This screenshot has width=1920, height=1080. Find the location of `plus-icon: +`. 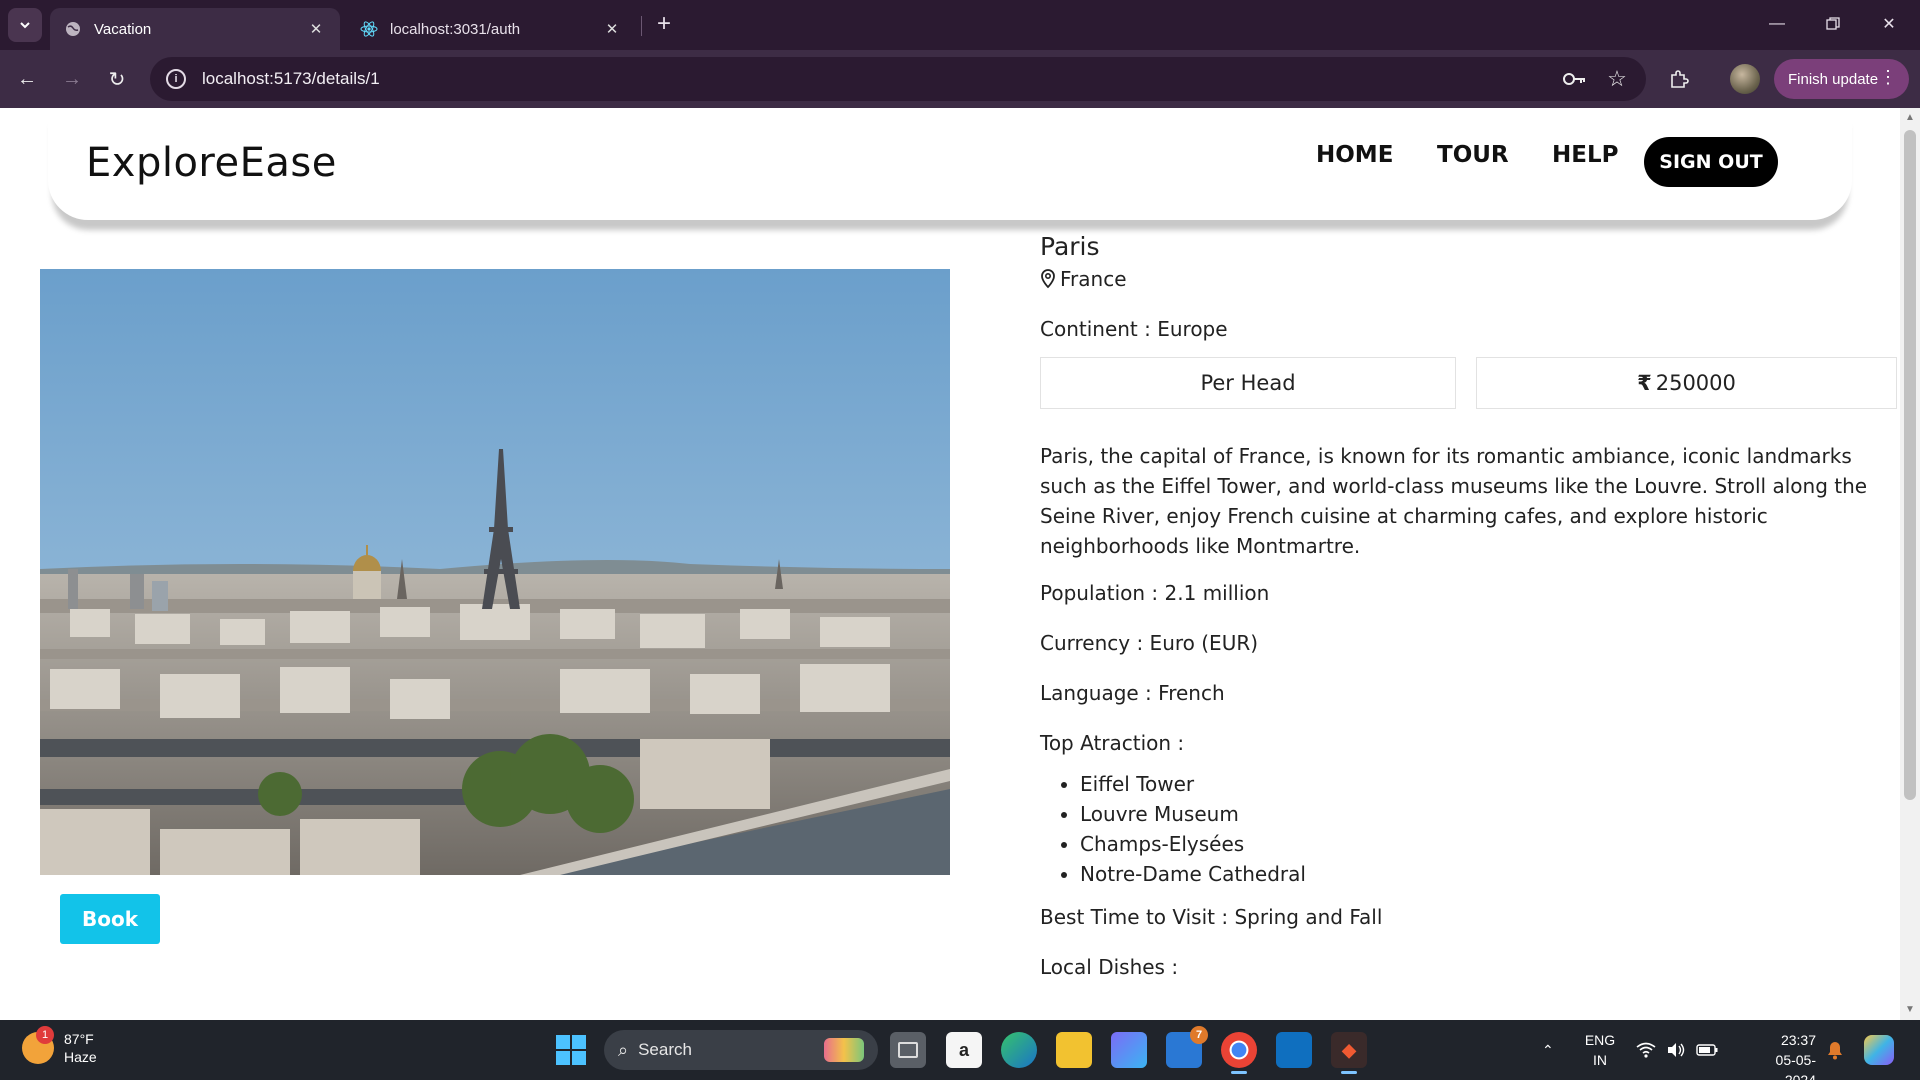

plus-icon: + is located at coordinates (663, 23).